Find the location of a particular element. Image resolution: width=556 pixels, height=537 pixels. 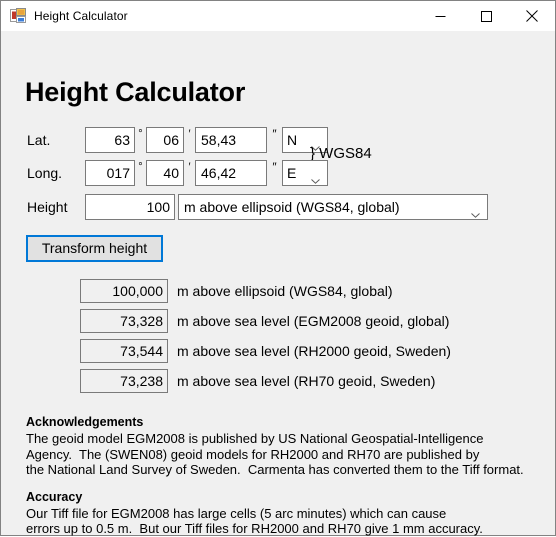

height-row: Height m above ellipsoid (WGS84, global) is located at coordinates (257, 207).